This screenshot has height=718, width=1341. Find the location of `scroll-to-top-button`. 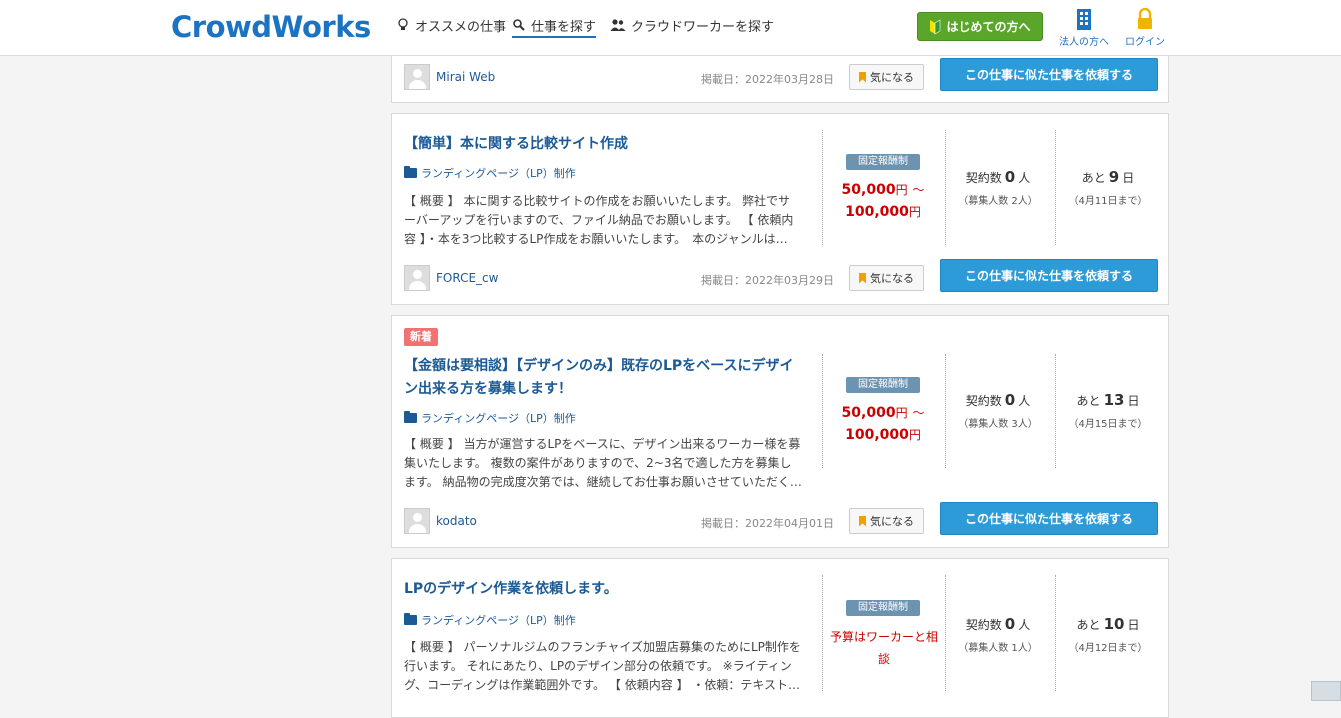

scroll-to-top-button is located at coordinates (1326, 691).